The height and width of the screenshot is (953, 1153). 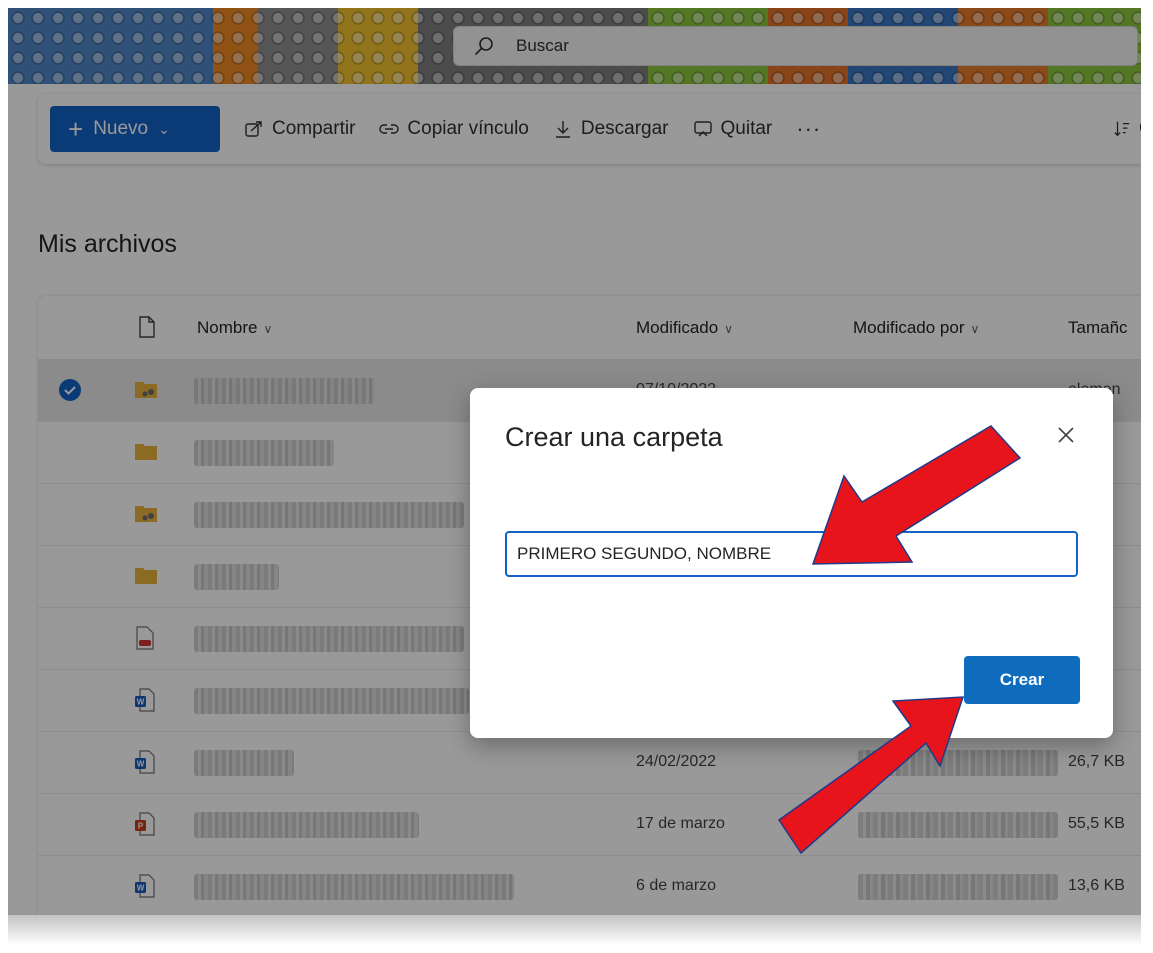 What do you see at coordinates (614, 437) in the screenshot?
I see `dialog-title: Crear una carpeta` at bounding box center [614, 437].